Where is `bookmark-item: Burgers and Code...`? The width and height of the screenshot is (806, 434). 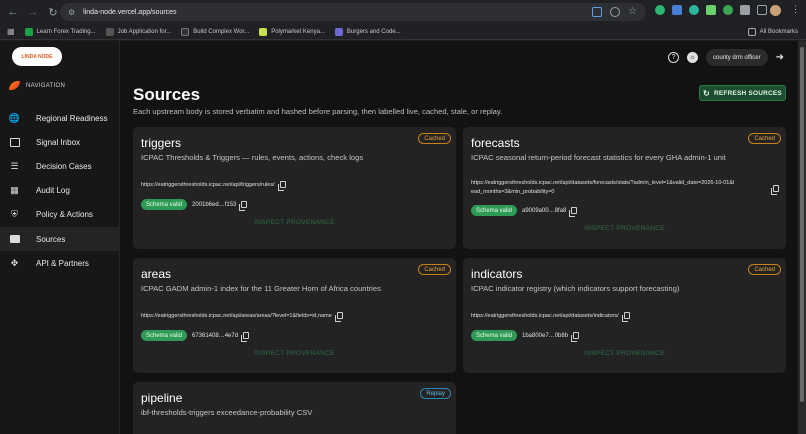 bookmark-item: Burgers and Code... is located at coordinates (367, 31).